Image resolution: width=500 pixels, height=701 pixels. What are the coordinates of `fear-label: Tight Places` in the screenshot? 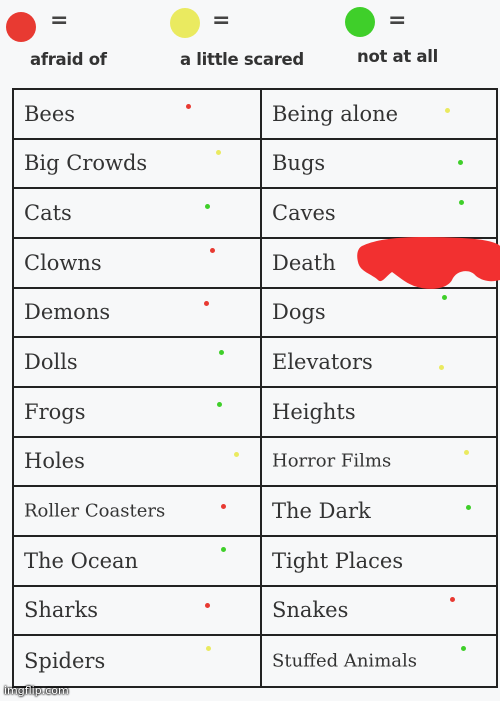 It's located at (338, 560).